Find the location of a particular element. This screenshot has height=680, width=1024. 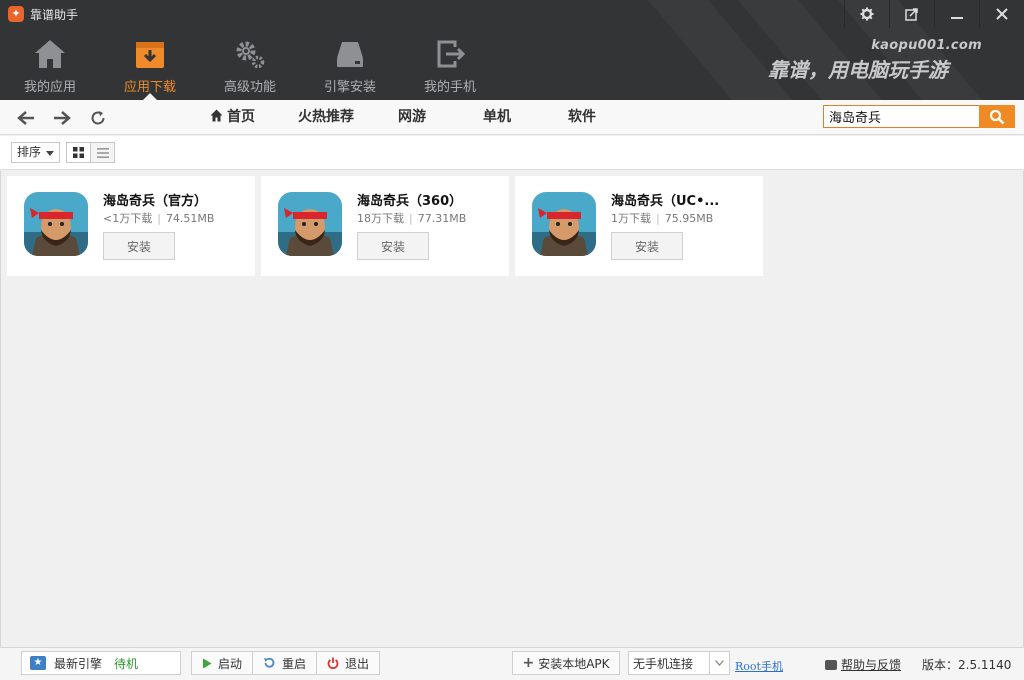

window-title: 靠谱助手 is located at coordinates (54, 15).